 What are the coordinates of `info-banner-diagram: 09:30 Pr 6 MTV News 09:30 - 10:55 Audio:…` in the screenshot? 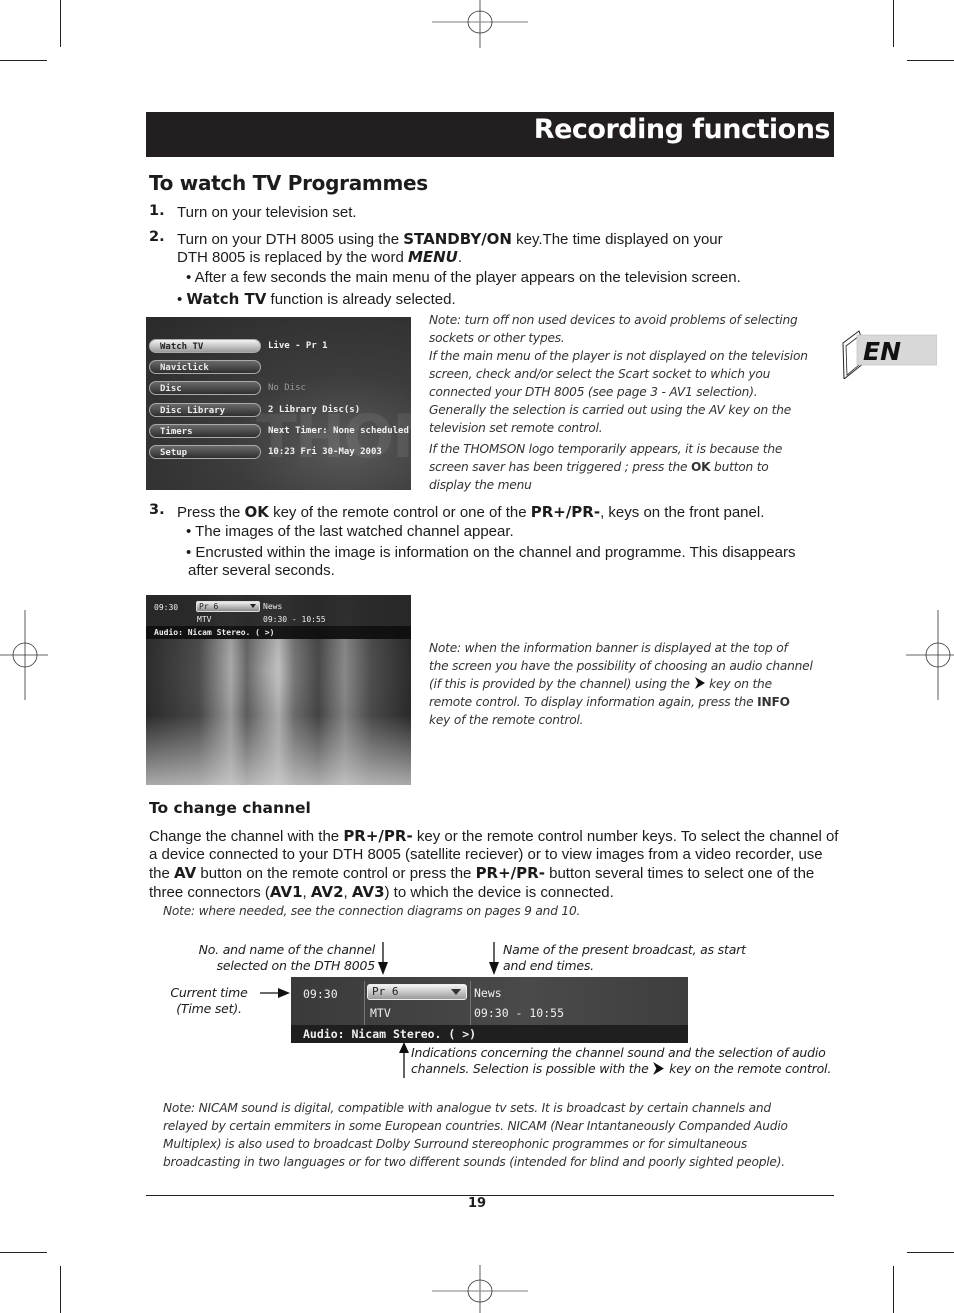 It's located at (489, 1010).